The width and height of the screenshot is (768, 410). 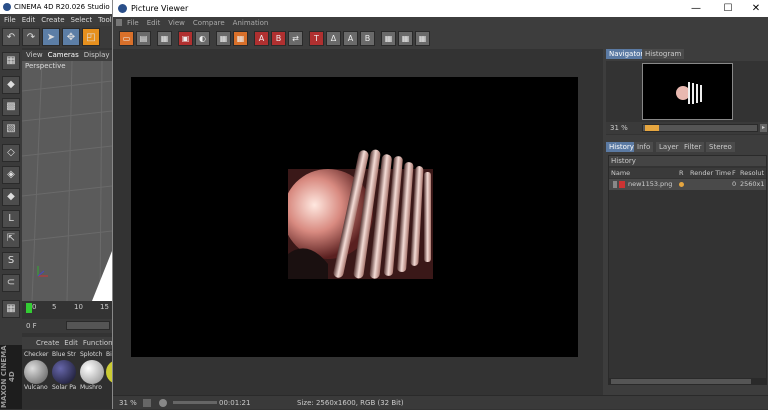 I want to click on set-a-icon: A, so click(x=261, y=38).